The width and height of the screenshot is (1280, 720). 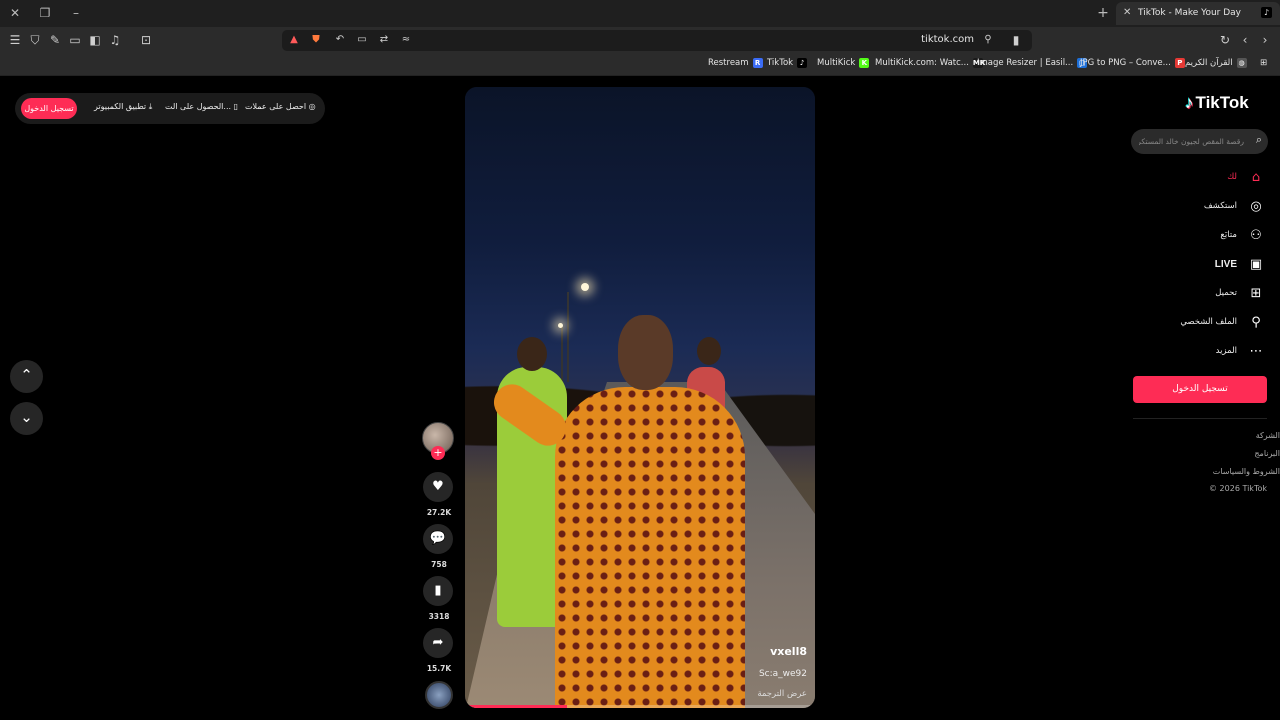 What do you see at coordinates (1222, 102) in the screenshot?
I see `logo-text: TikTok` at bounding box center [1222, 102].